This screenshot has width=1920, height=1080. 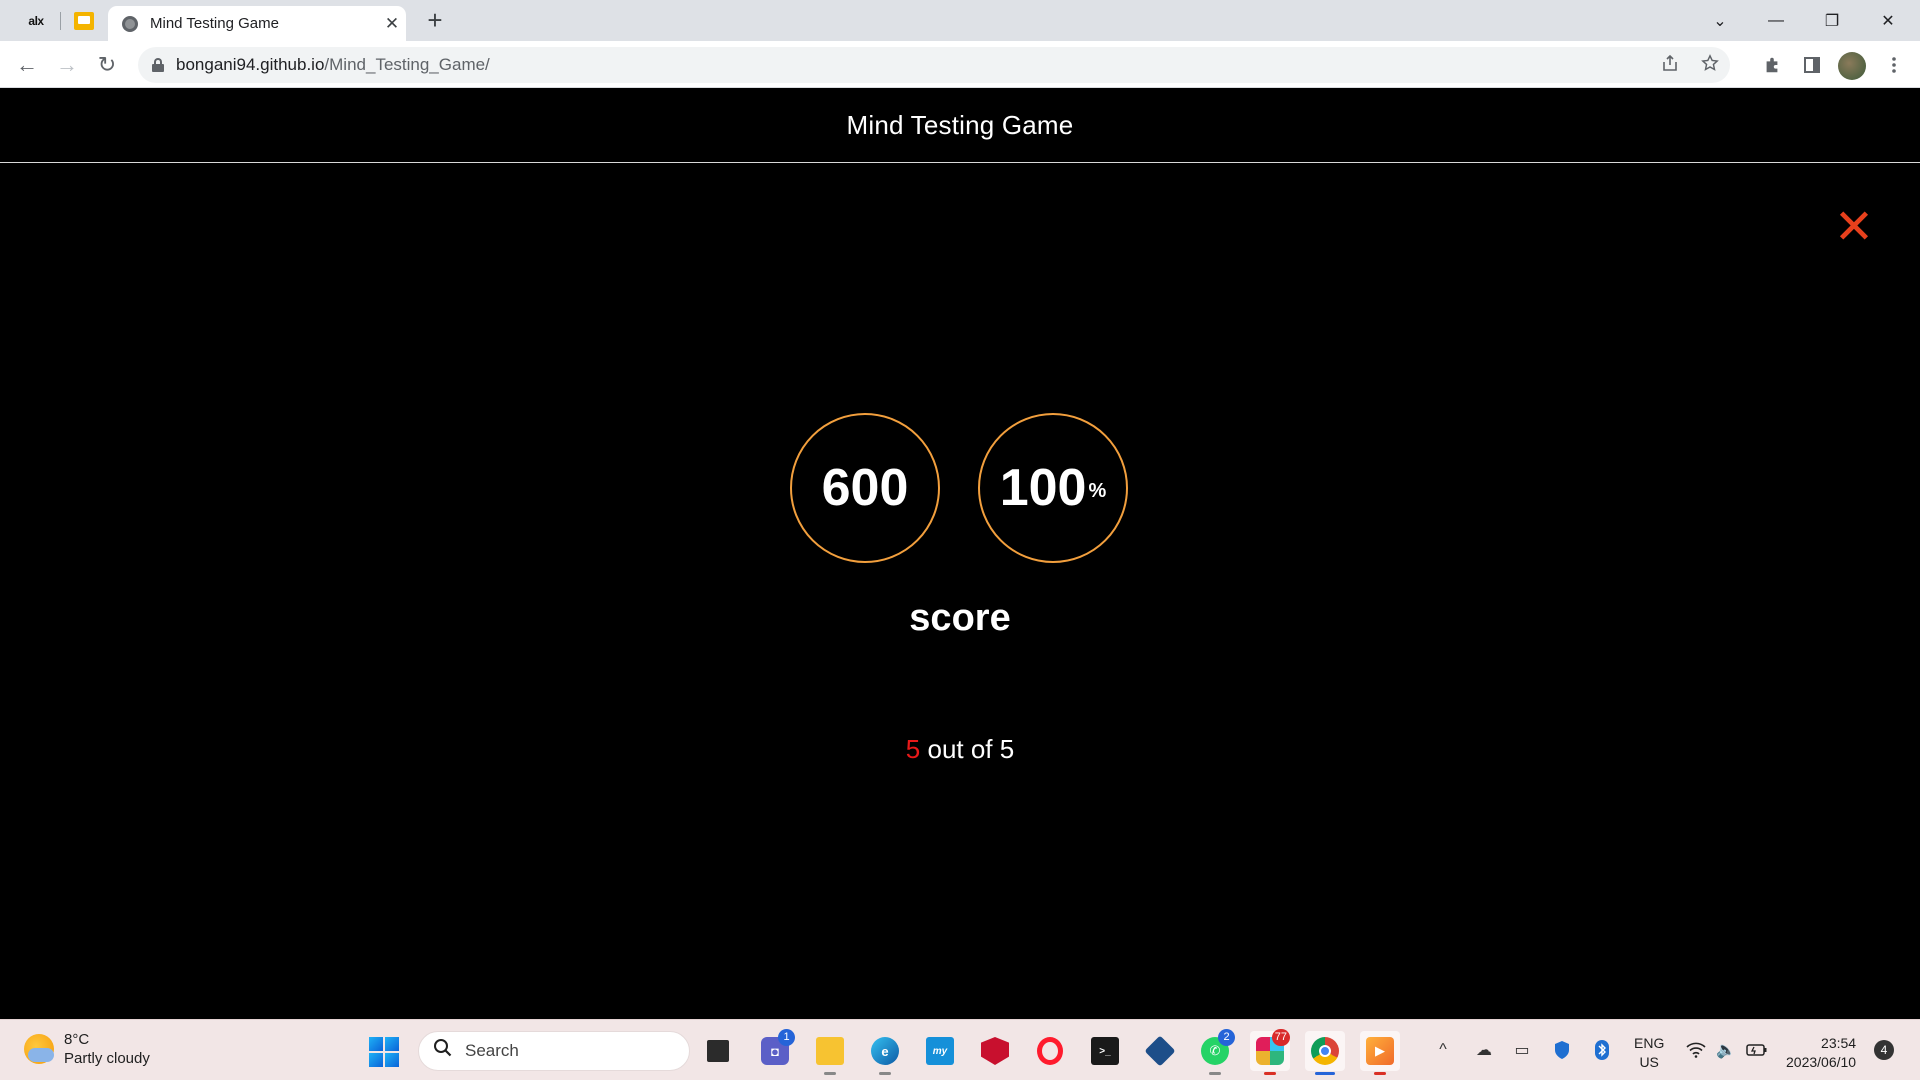 I want to click on windows-start-icon, so click(x=384, y=1052).